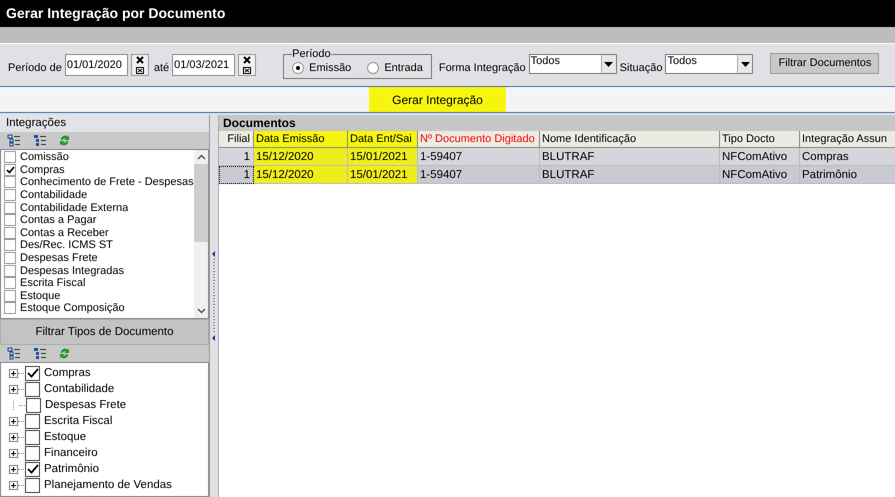 The image size is (895, 497). I want to click on radio-label: Emissão, so click(330, 68).